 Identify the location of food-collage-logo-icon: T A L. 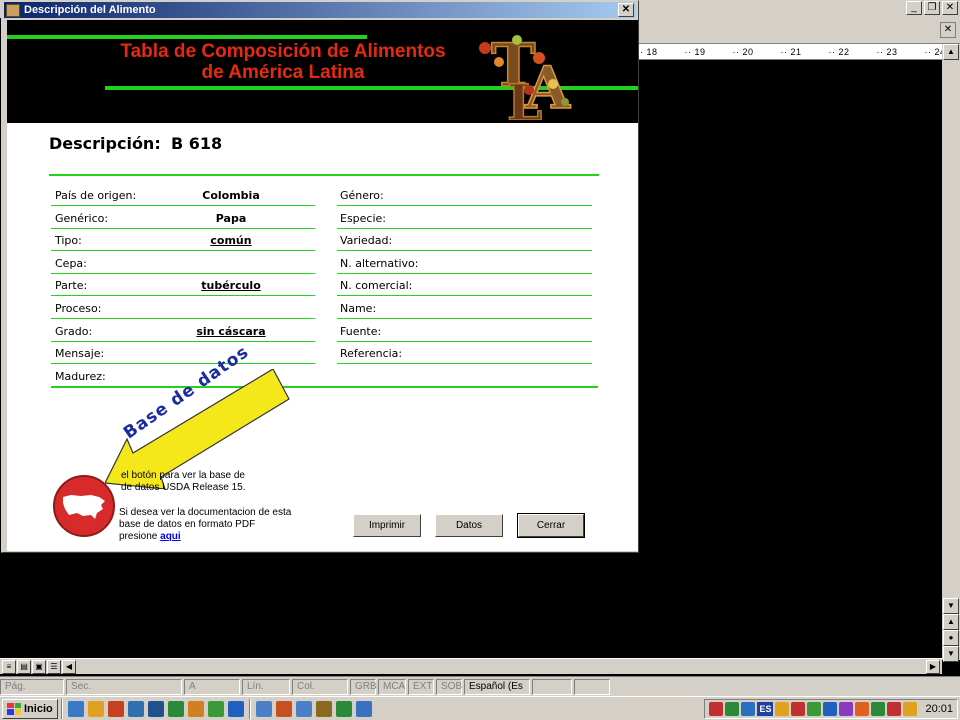
(525, 75).